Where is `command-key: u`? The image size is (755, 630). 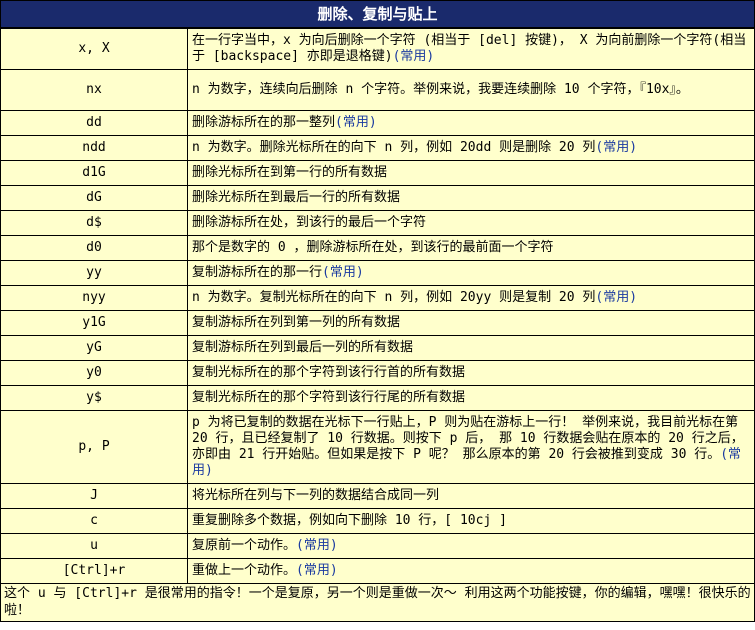
command-key: u is located at coordinates (94, 546).